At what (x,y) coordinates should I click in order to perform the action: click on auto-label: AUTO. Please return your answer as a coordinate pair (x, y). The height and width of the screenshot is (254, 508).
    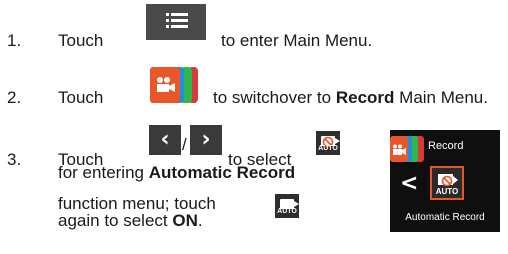
    Looking at the image, I should click on (328, 148).